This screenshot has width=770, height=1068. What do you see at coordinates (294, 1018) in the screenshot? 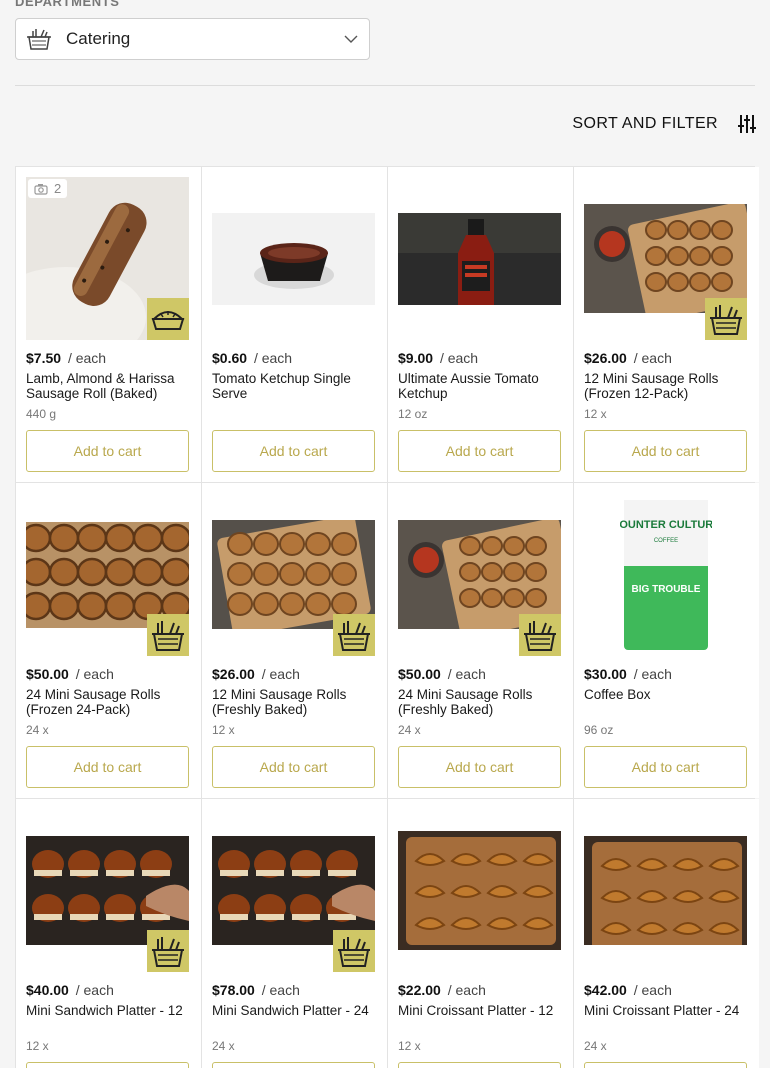
I see `product-name: Mini Sandwich Platter - 24` at bounding box center [294, 1018].